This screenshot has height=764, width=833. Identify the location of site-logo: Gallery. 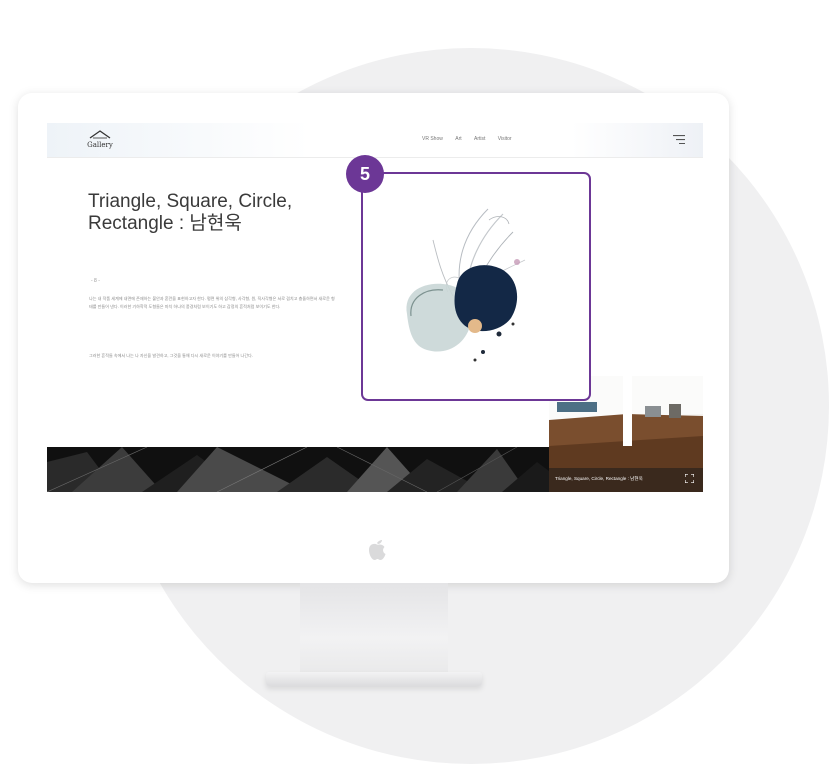
(100, 141).